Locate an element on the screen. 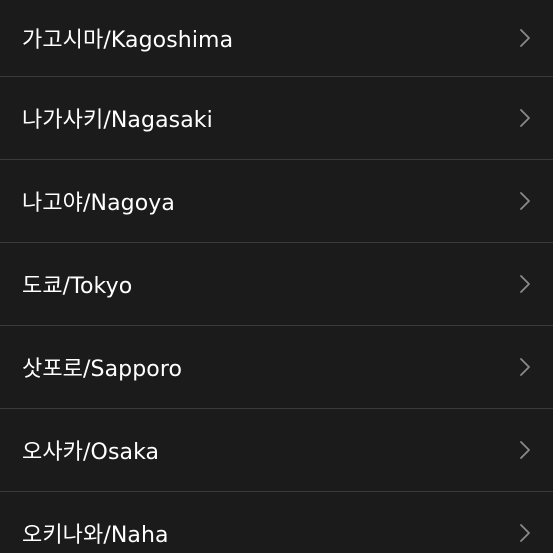 This screenshot has height=553, width=553. list-item-label: 삿포로/Sapporo is located at coordinates (102, 369).